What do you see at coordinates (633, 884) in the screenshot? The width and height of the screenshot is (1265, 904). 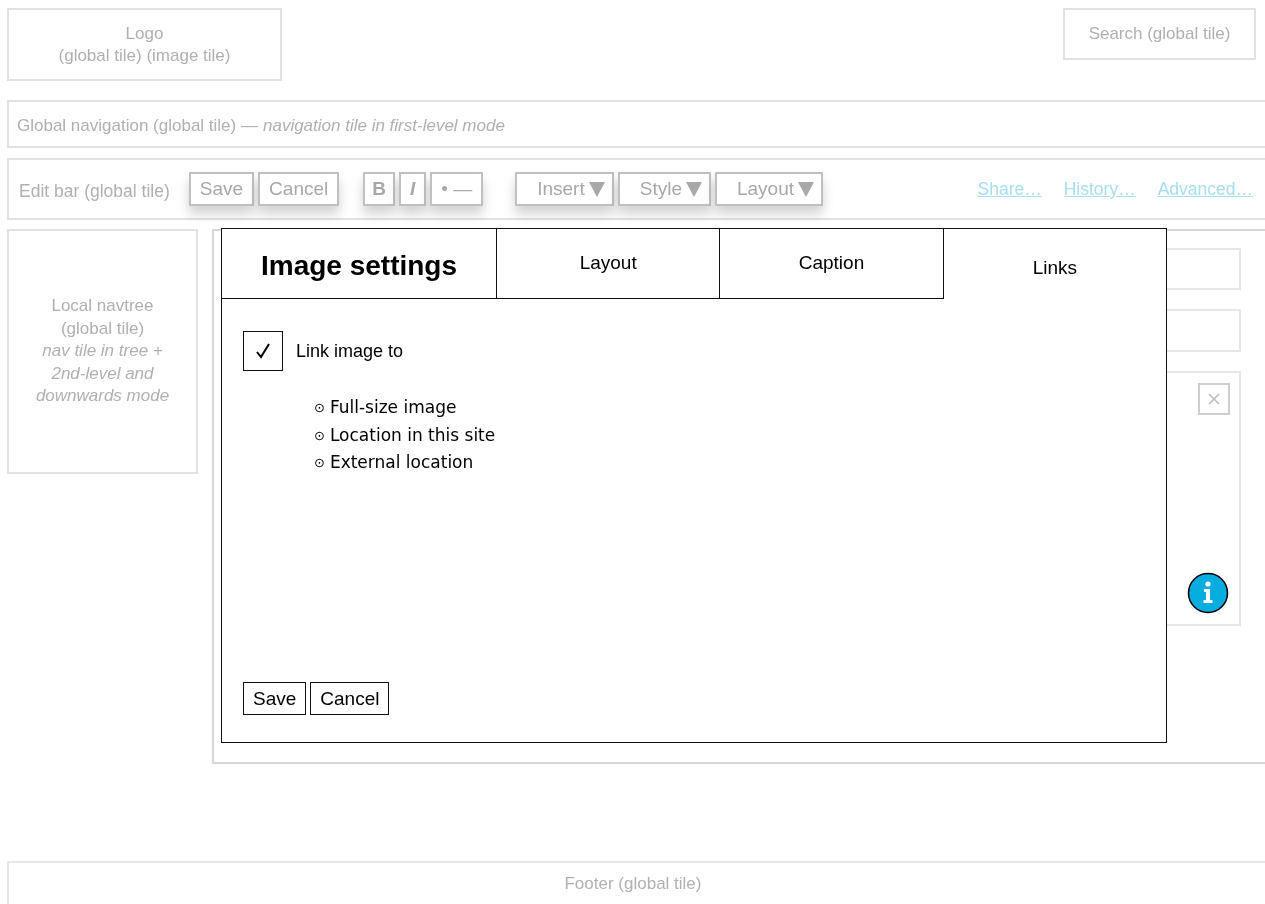 I see `footer-text: Footer (global tile)` at bounding box center [633, 884].